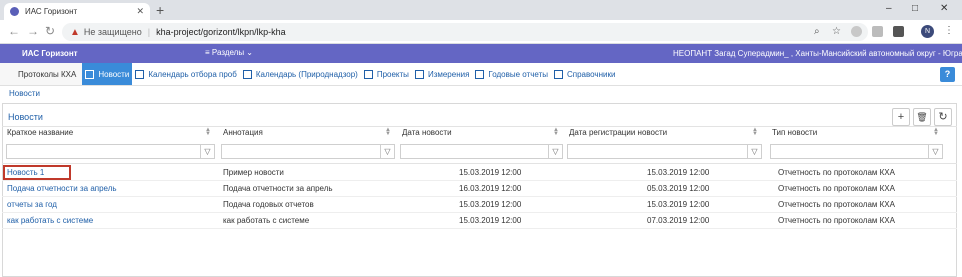  I want to click on annotation-cell: Подача отчетности за апрель, so click(278, 188).